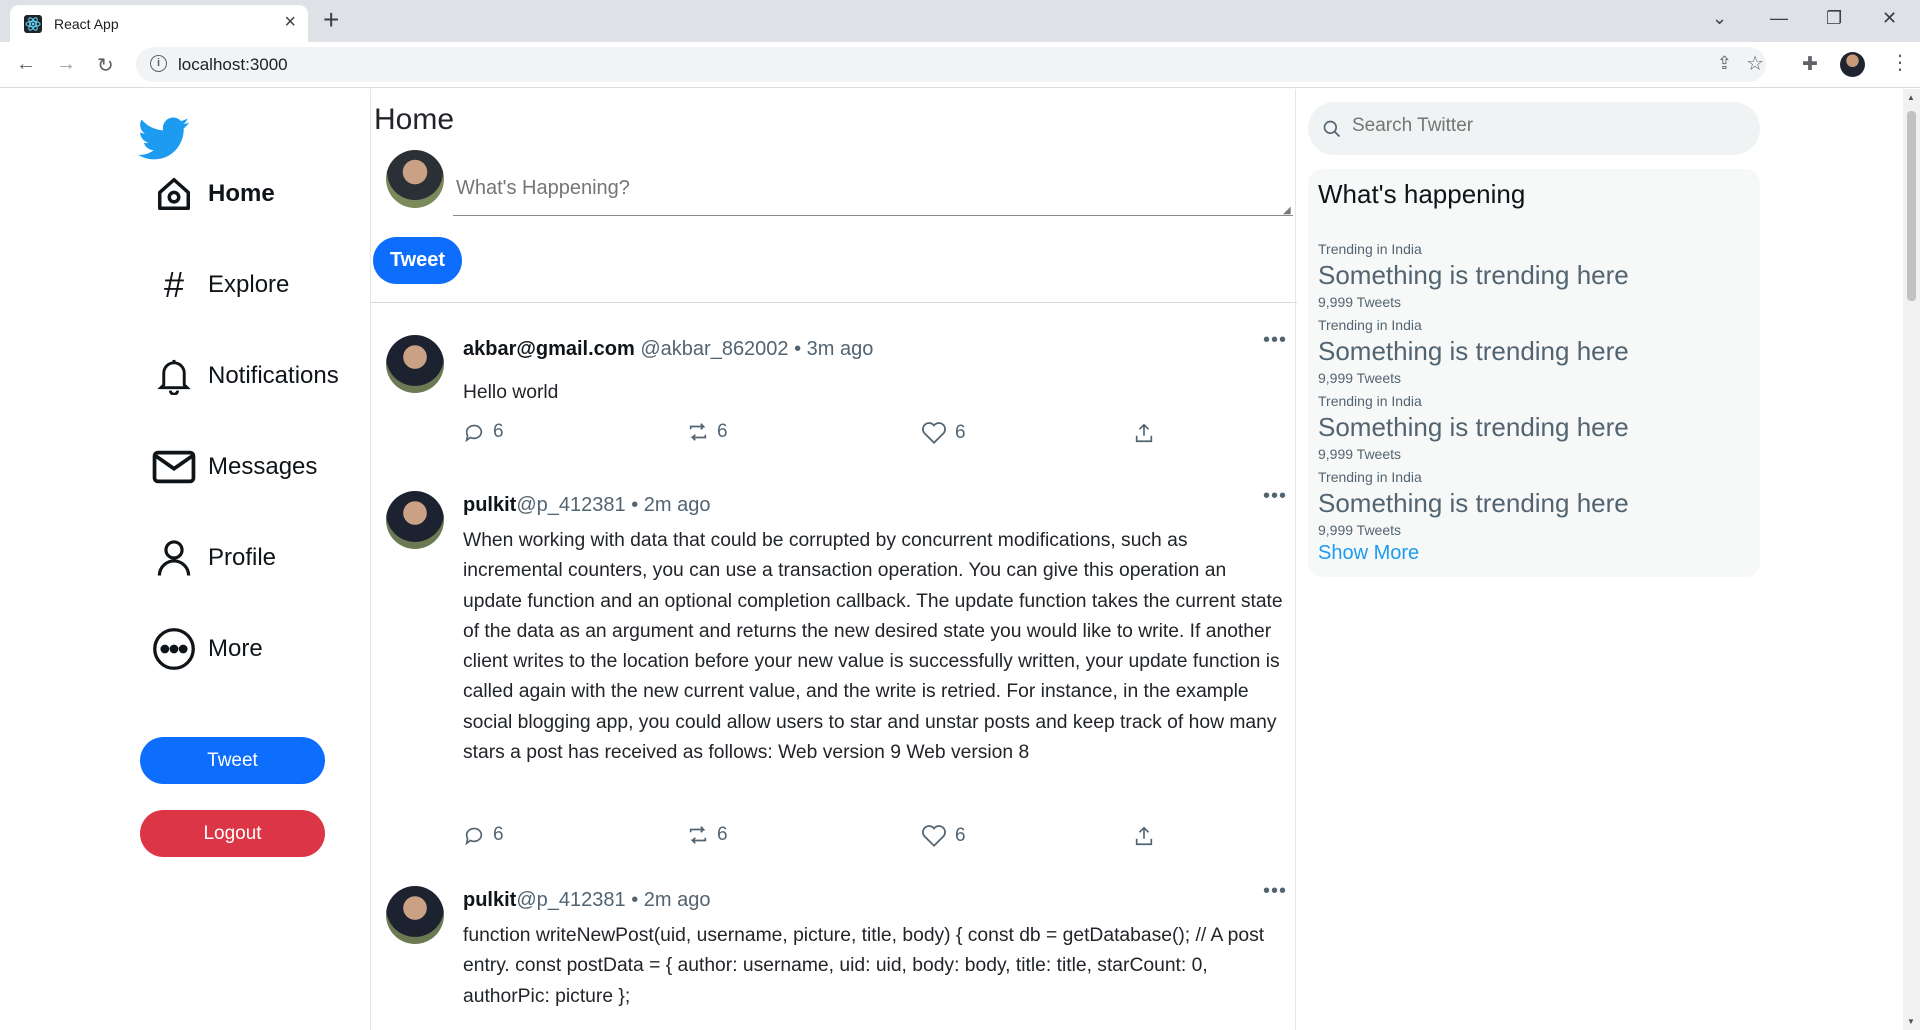 This screenshot has height=1030, width=1920. What do you see at coordinates (241, 193) in the screenshot?
I see `sidebar-item-label: Home` at bounding box center [241, 193].